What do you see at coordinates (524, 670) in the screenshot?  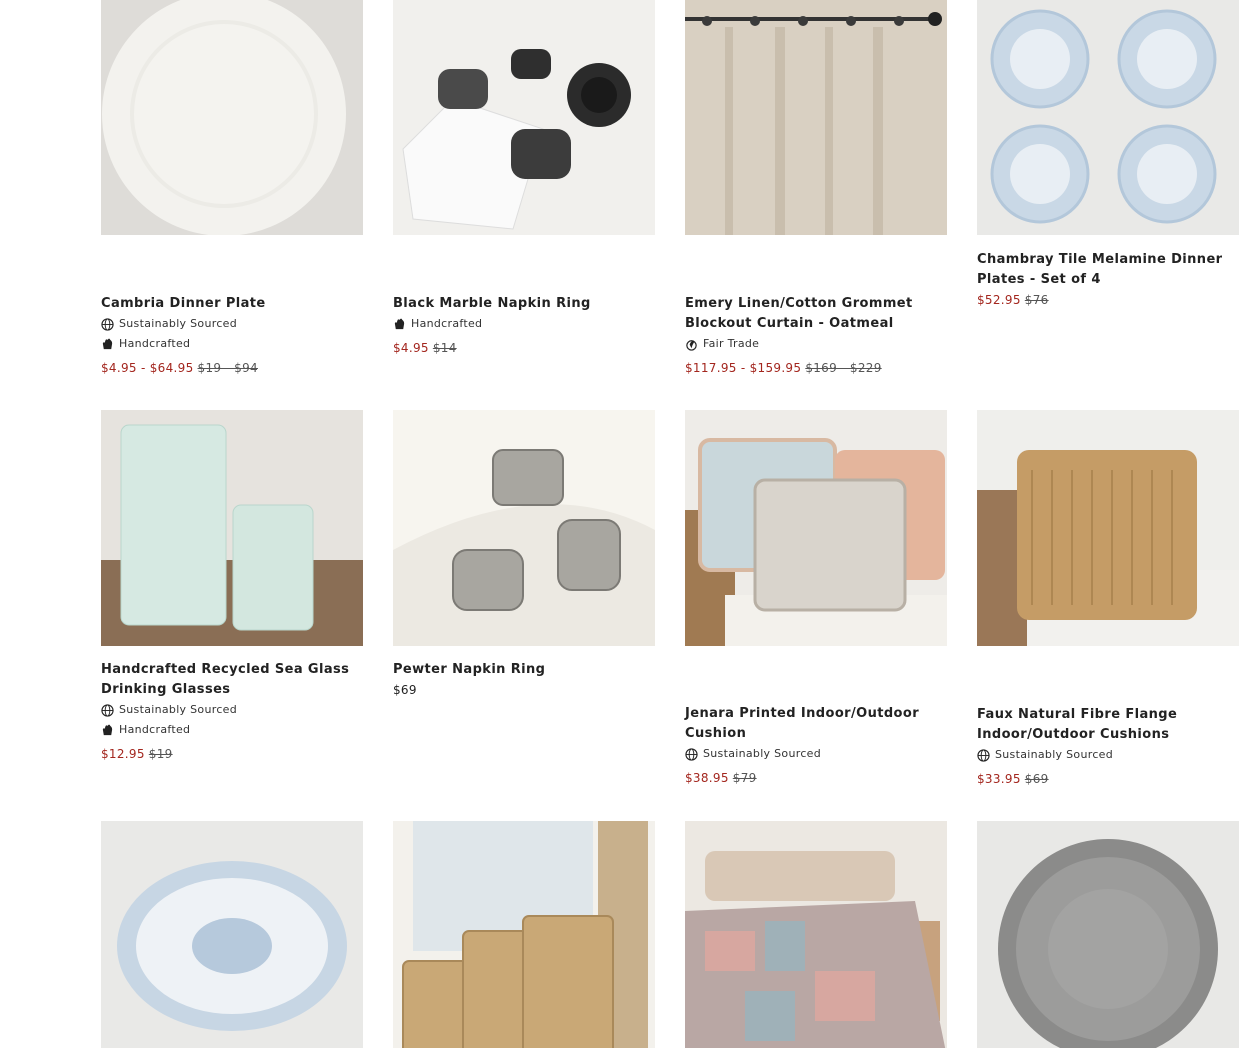 I see `product-title: Pewter Napkin Ring` at bounding box center [524, 670].